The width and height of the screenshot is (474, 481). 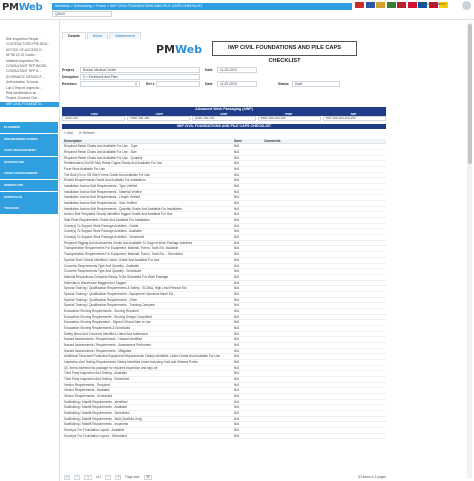 I want to click on last-page-button: », so click(x=118, y=477).